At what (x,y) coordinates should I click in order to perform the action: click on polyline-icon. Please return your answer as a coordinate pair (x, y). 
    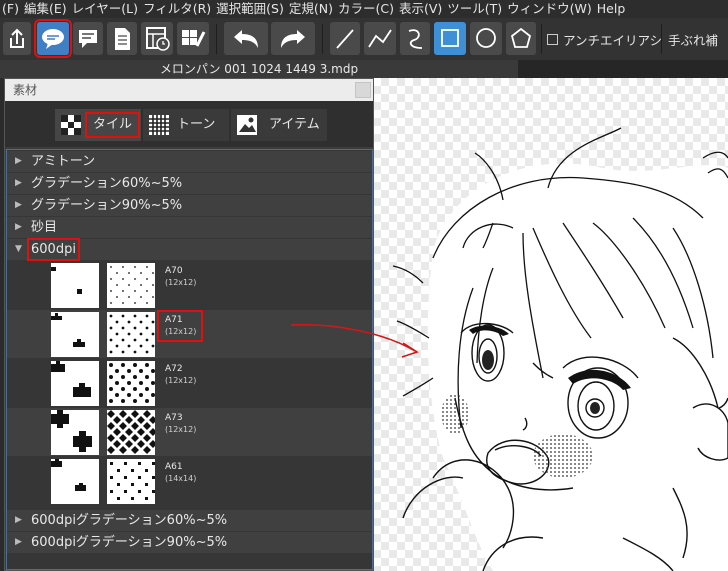
    Looking at the image, I should click on (380, 38).